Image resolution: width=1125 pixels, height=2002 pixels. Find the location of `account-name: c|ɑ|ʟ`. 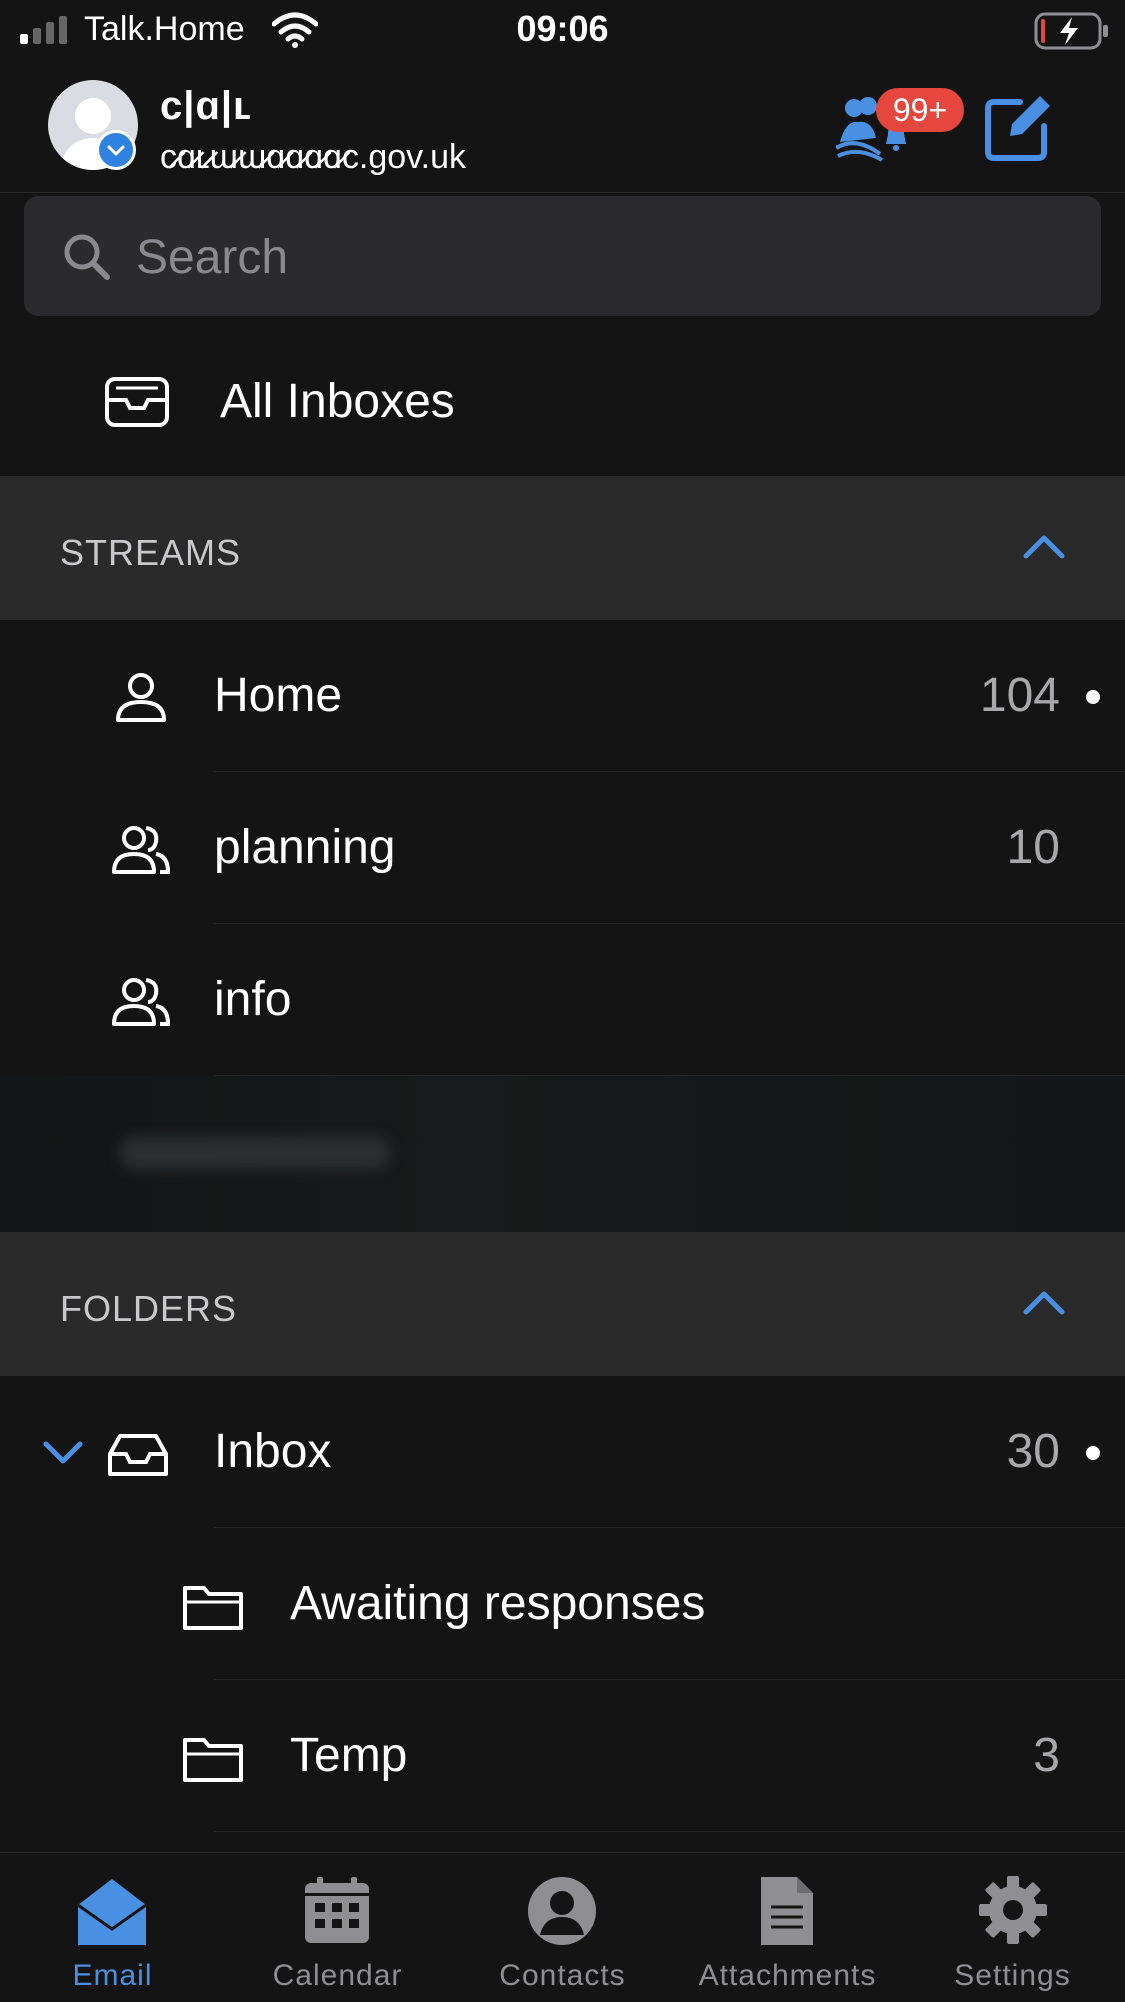

account-name: c|ɑ|ʟ is located at coordinates (206, 106).